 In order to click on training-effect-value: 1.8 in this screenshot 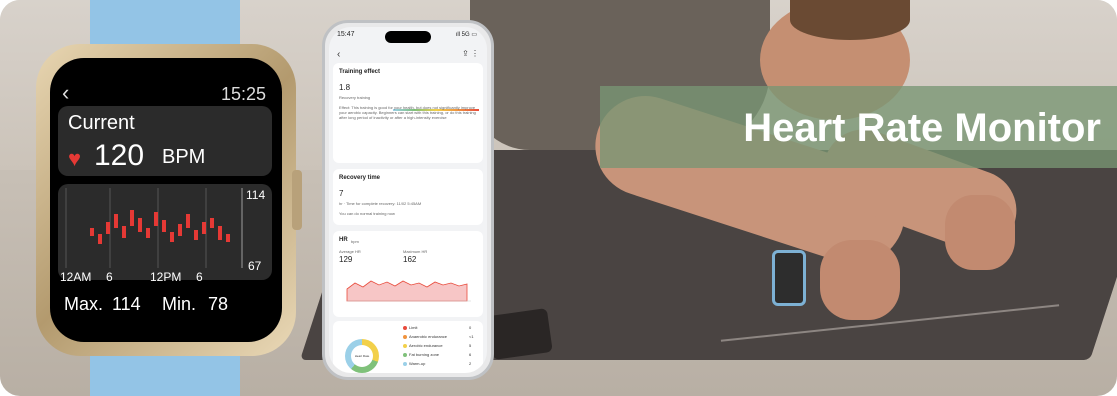, I will do `click(345, 87)`.